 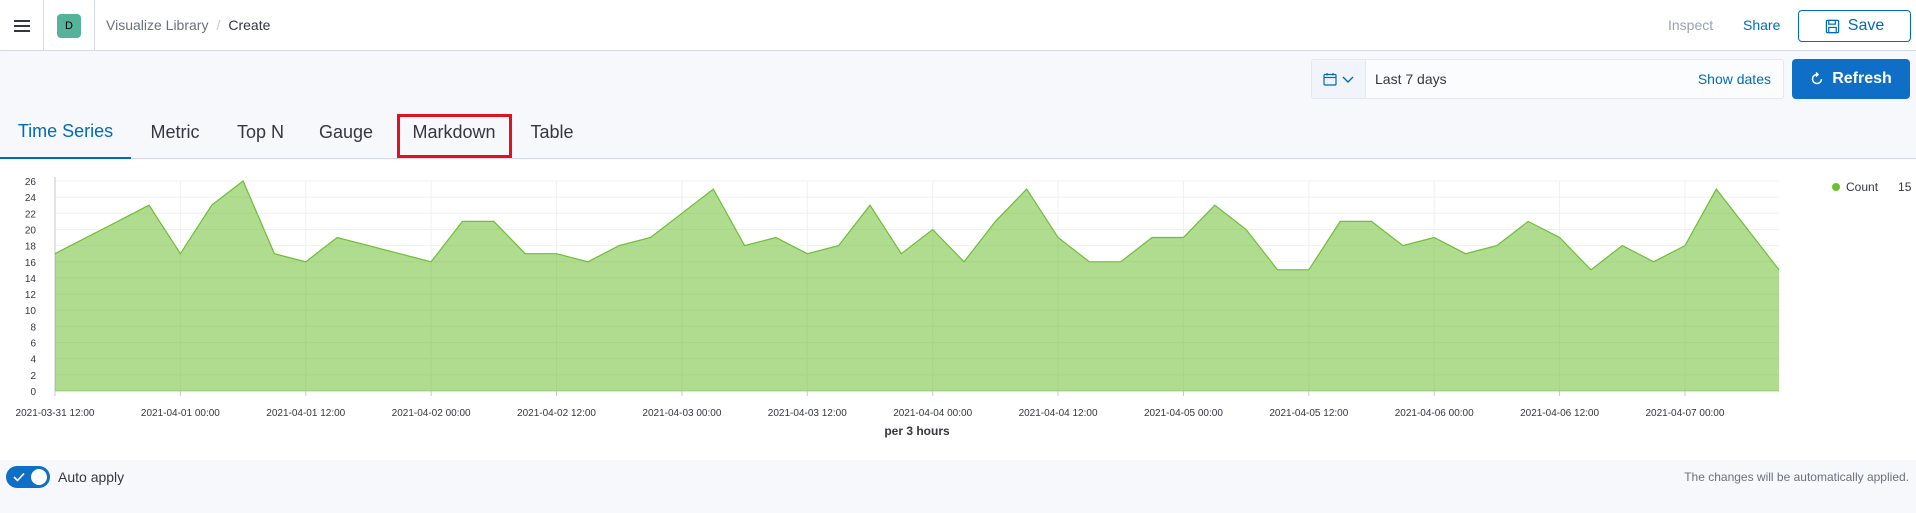 What do you see at coordinates (19, 477) in the screenshot?
I see `check-icon` at bounding box center [19, 477].